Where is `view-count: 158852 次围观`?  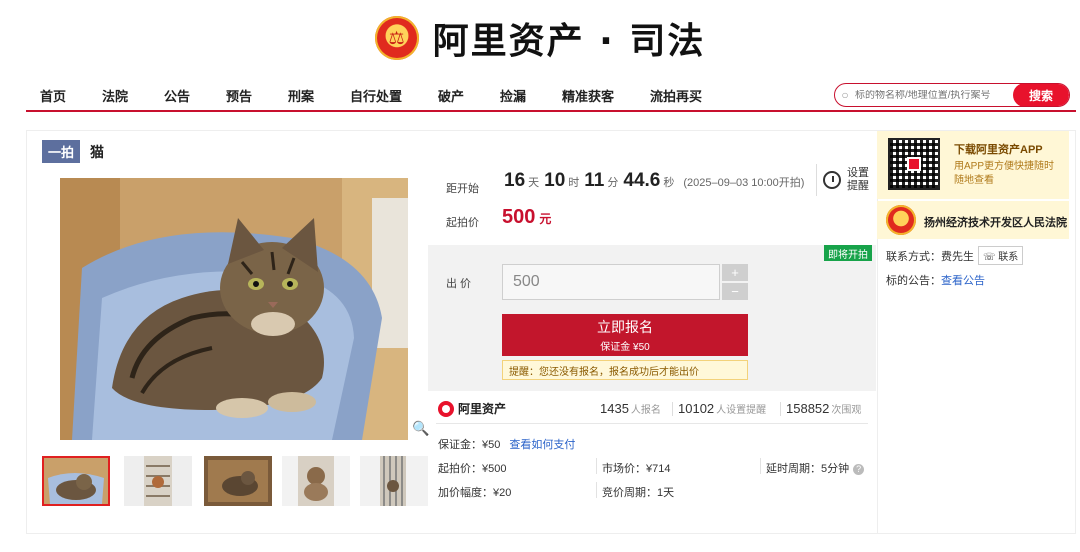
view-count: 158852 次围观 is located at coordinates (823, 409).